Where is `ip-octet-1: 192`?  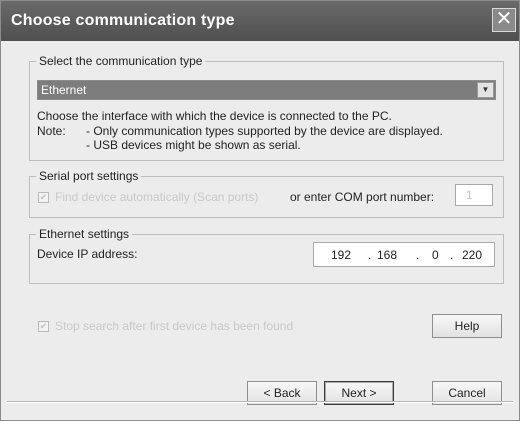
ip-octet-1: 192 is located at coordinates (341, 255).